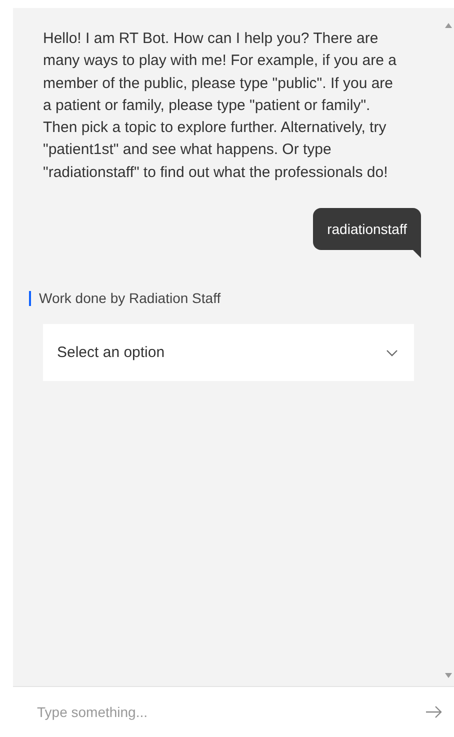 This screenshot has width=454, height=737. What do you see at coordinates (228, 353) in the screenshot?
I see `option-dropdown: Select an option` at bounding box center [228, 353].